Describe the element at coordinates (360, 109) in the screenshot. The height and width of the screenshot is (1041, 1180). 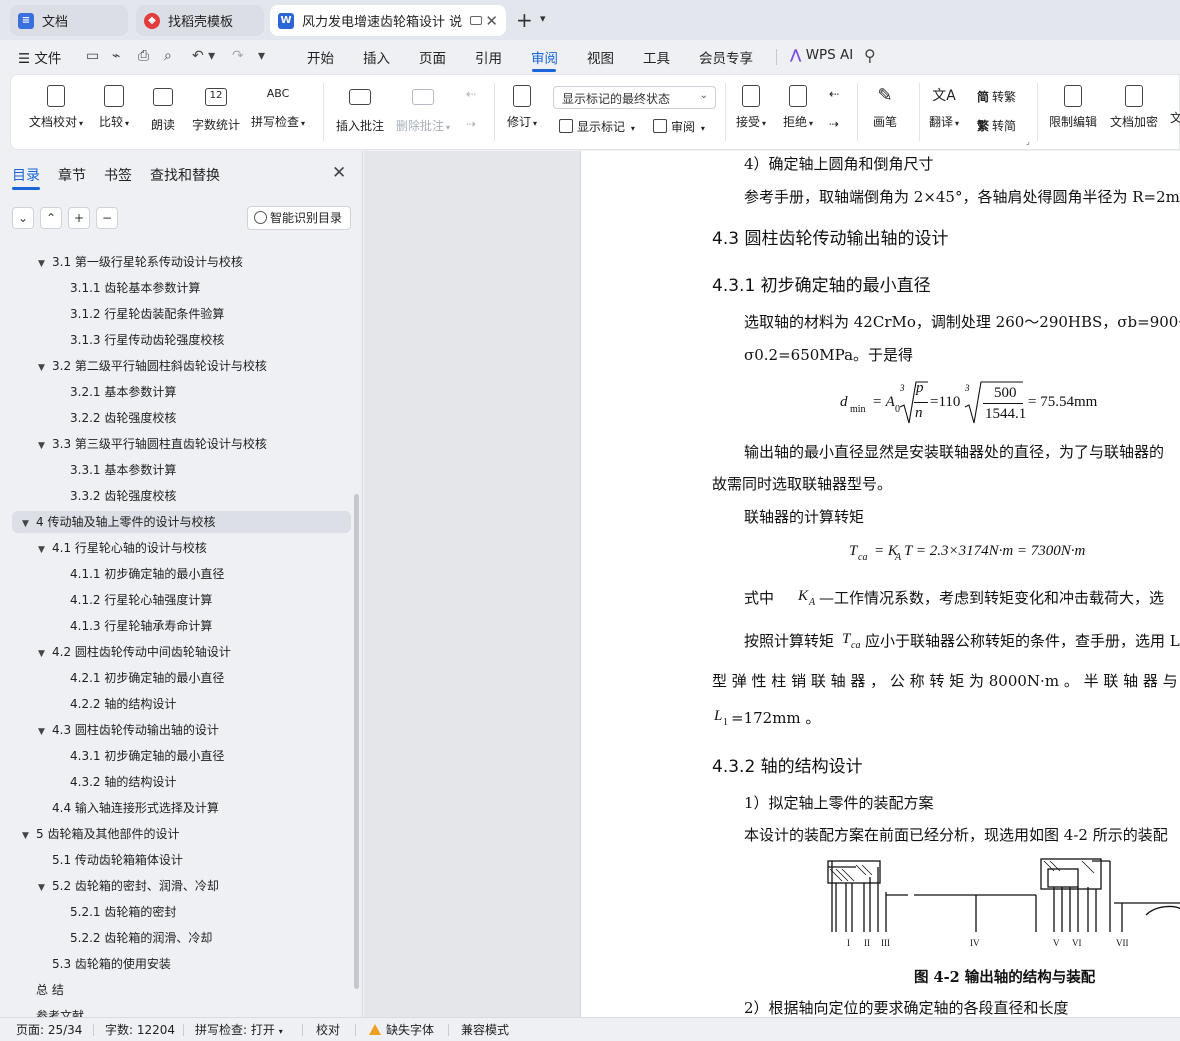
I see `insert-comment-button: 插入批注` at that location.